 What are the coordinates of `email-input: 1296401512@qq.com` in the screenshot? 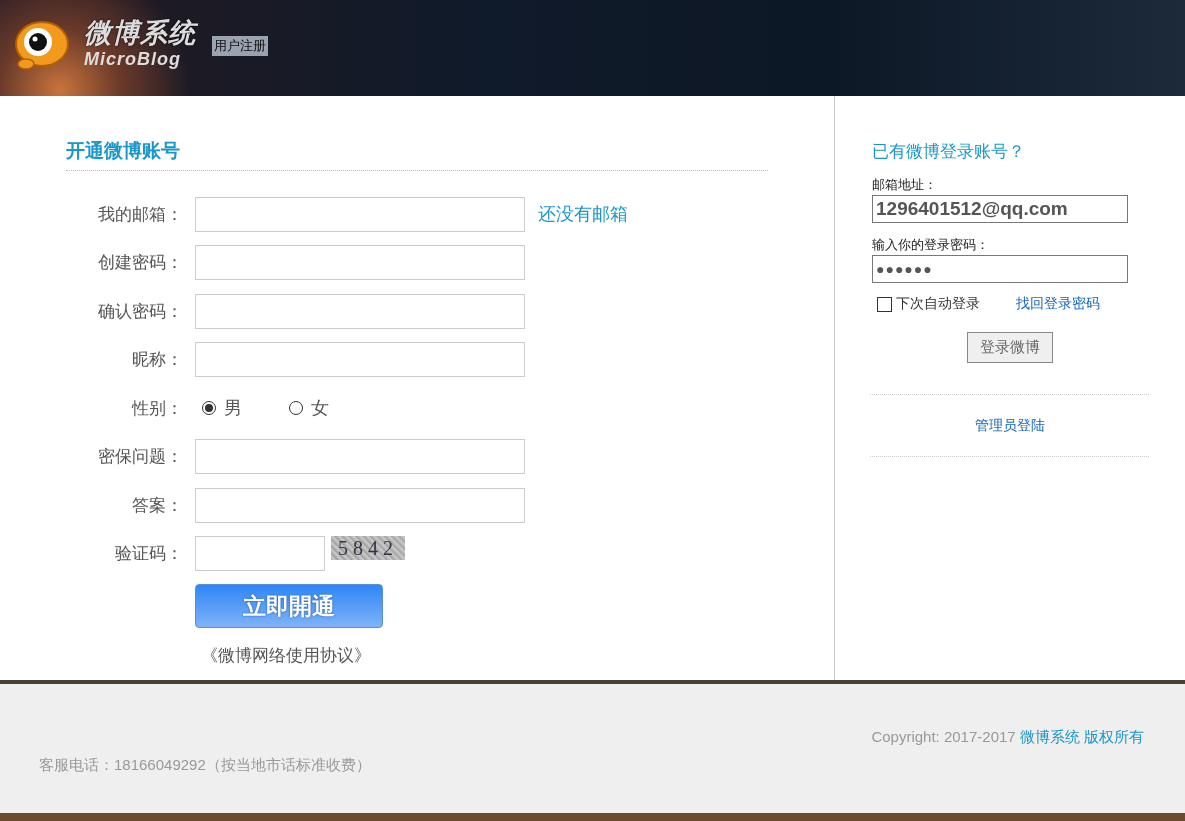 It's located at (1000, 209).